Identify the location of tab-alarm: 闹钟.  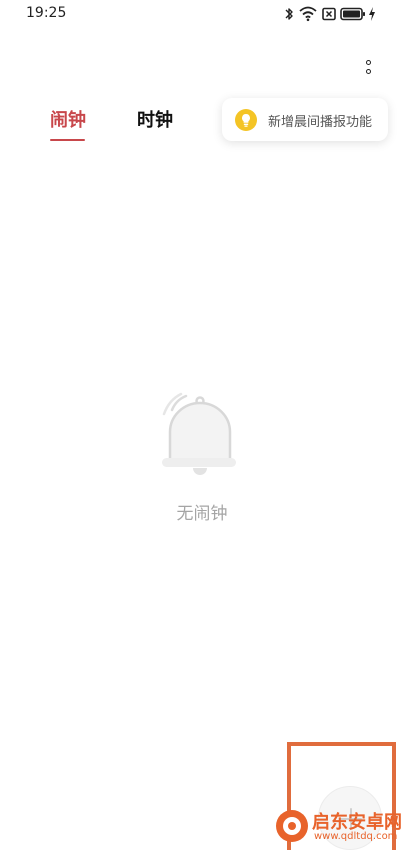
(68, 119).